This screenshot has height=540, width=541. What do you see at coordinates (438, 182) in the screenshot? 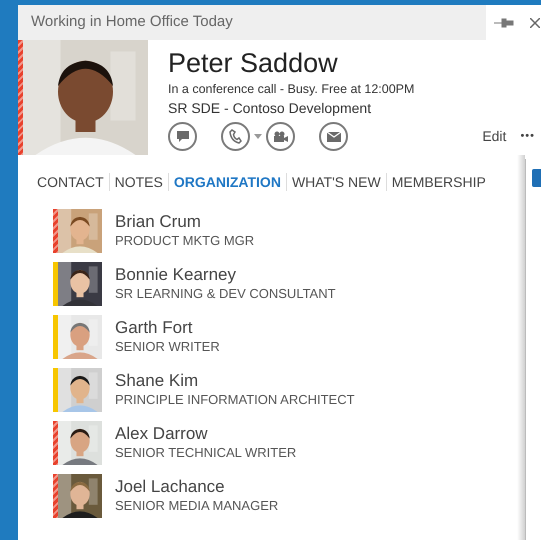
I see `tab: MEMBERSHIP` at bounding box center [438, 182].